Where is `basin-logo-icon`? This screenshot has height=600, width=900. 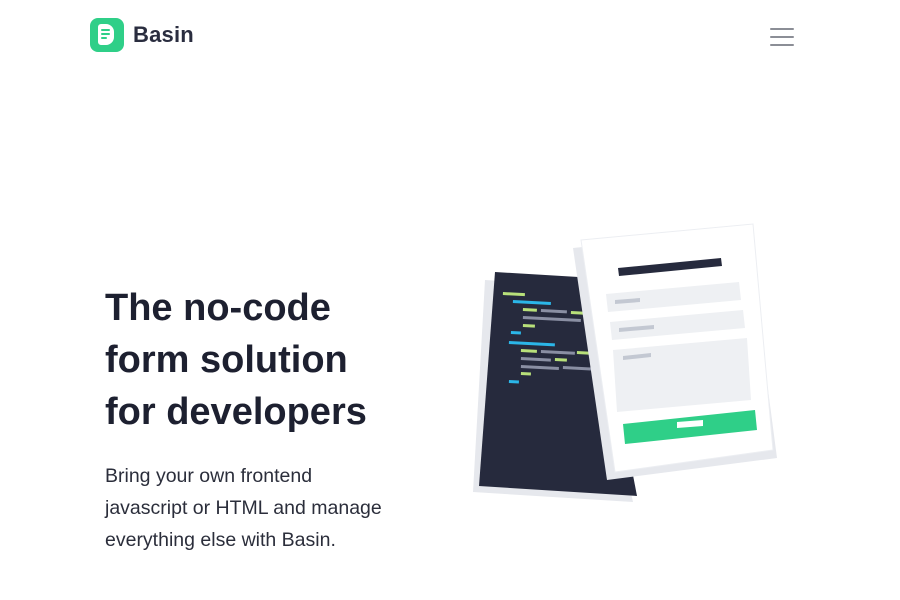 basin-logo-icon is located at coordinates (107, 35).